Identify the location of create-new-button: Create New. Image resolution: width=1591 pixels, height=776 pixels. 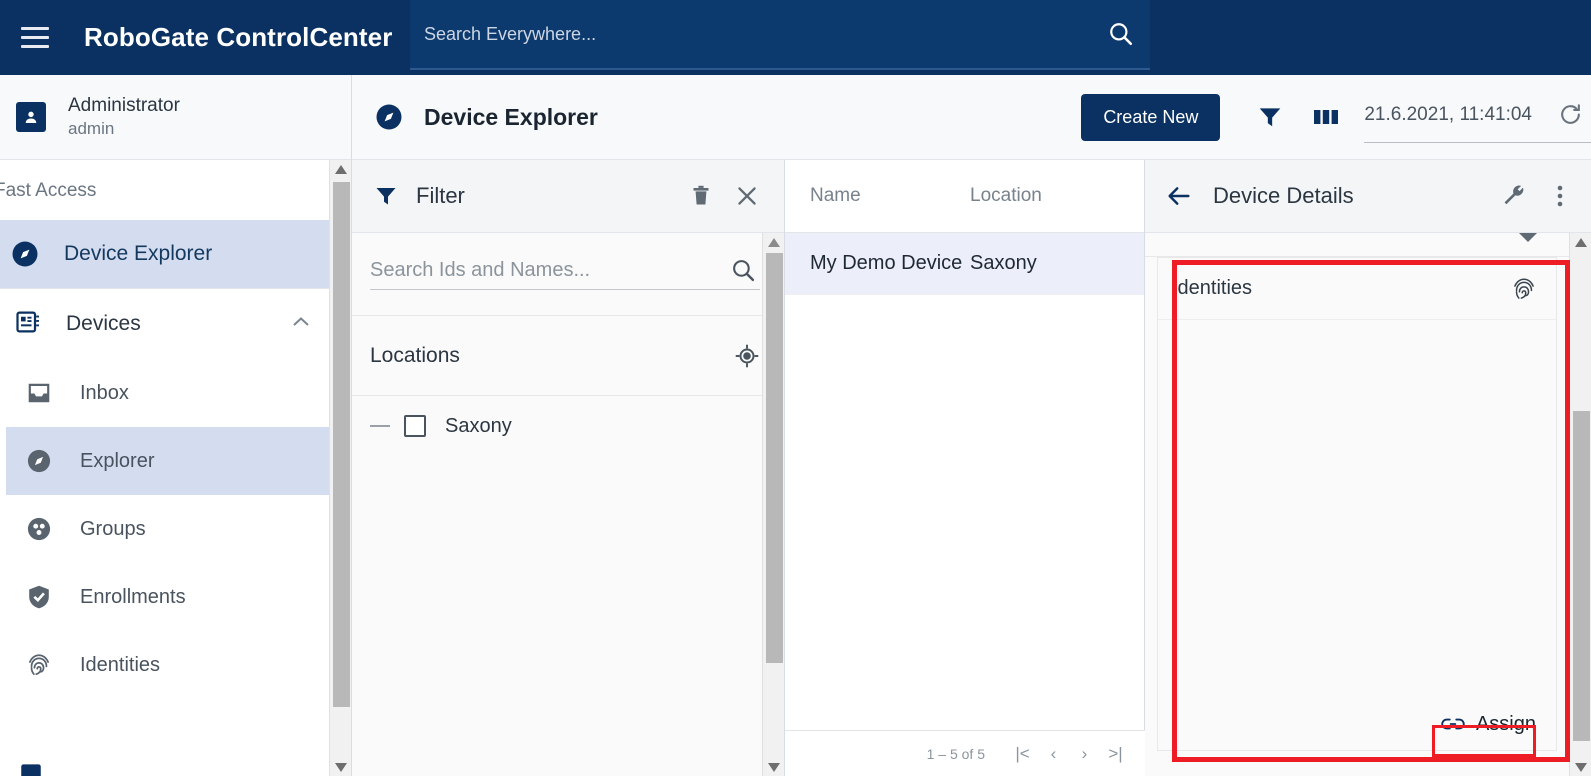
(1151, 117).